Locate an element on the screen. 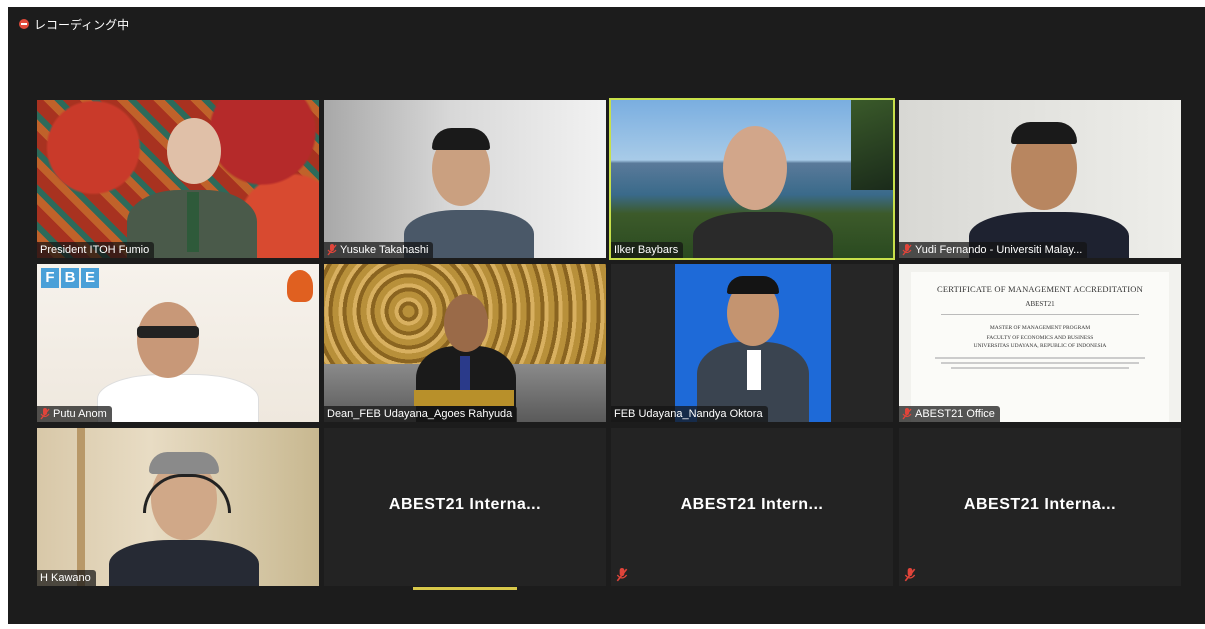  participant-name-label: President ITOH Fumio is located at coordinates (96, 250).